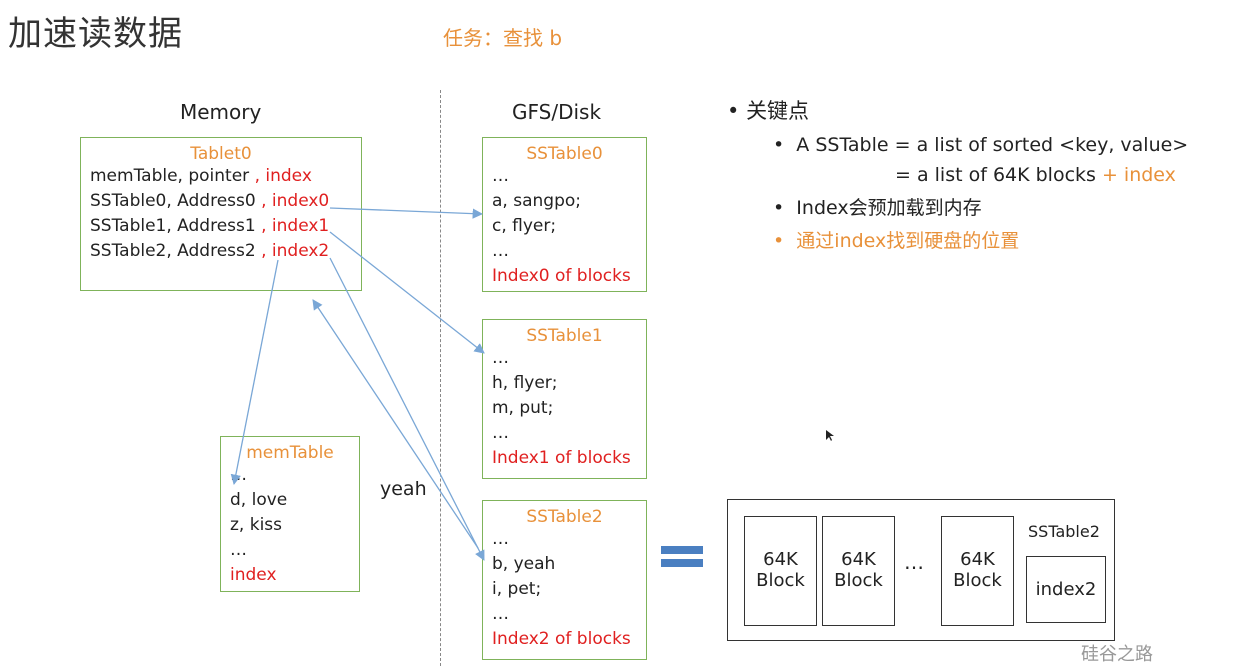 The image size is (1248, 666). What do you see at coordinates (1064, 531) in the screenshot?
I see `sstable2-detail-label: SSTable2` at bounding box center [1064, 531].